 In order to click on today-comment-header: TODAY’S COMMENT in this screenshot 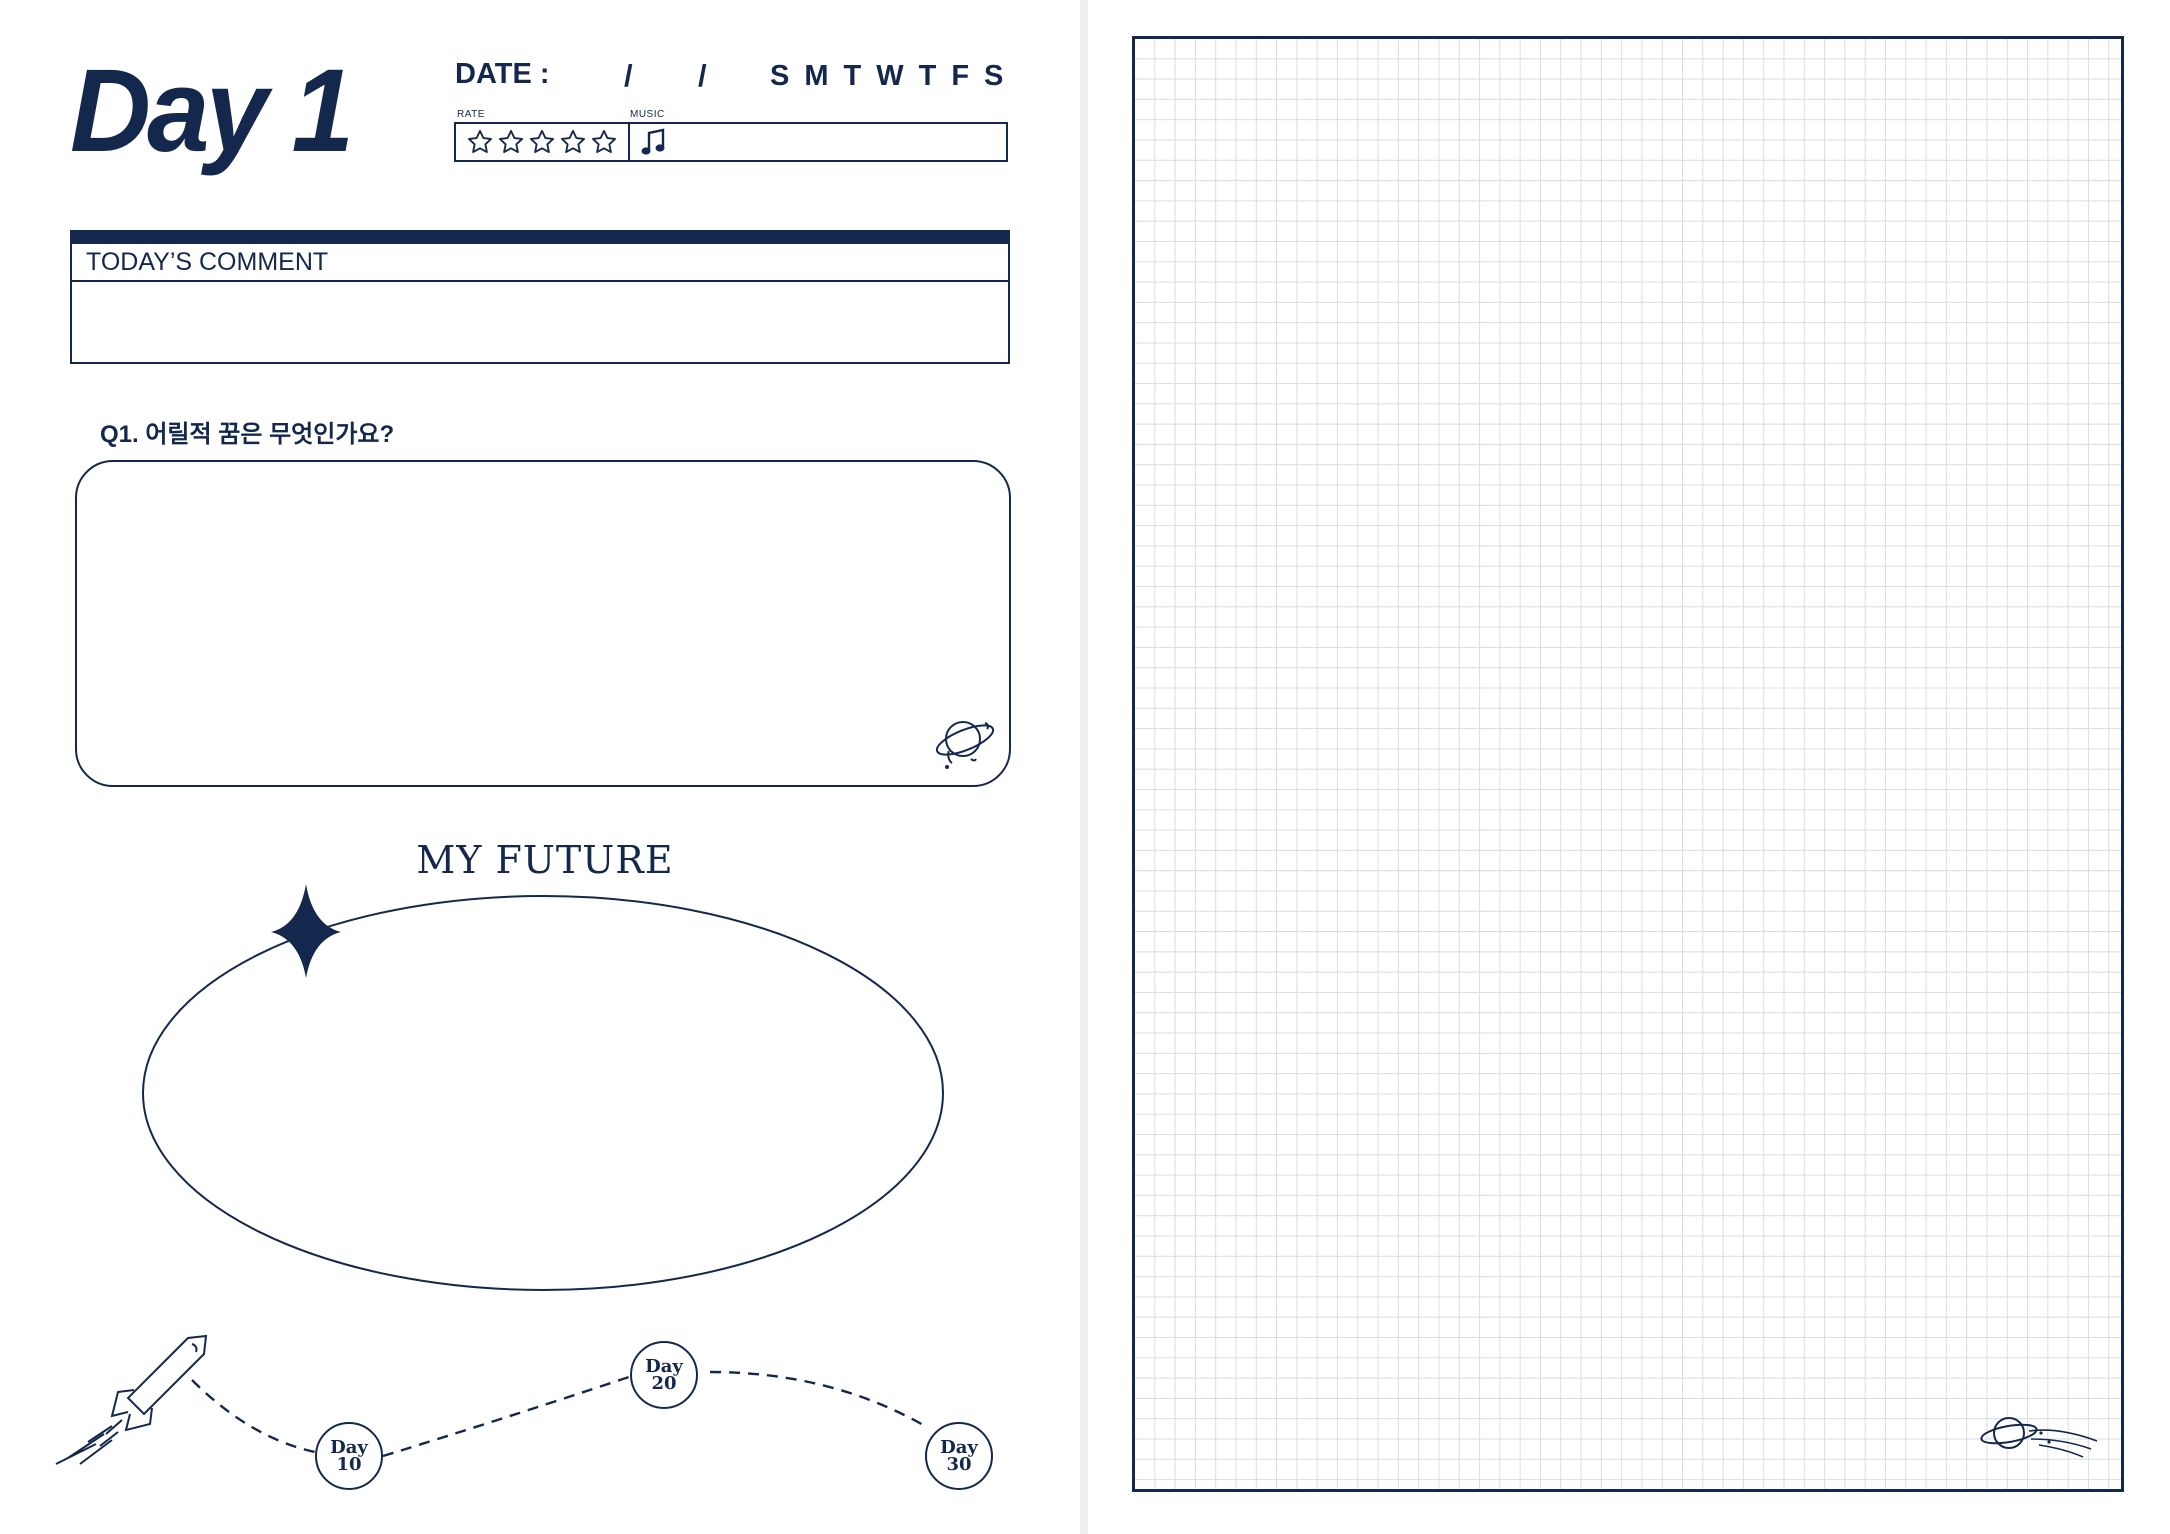, I will do `click(540, 263)`.